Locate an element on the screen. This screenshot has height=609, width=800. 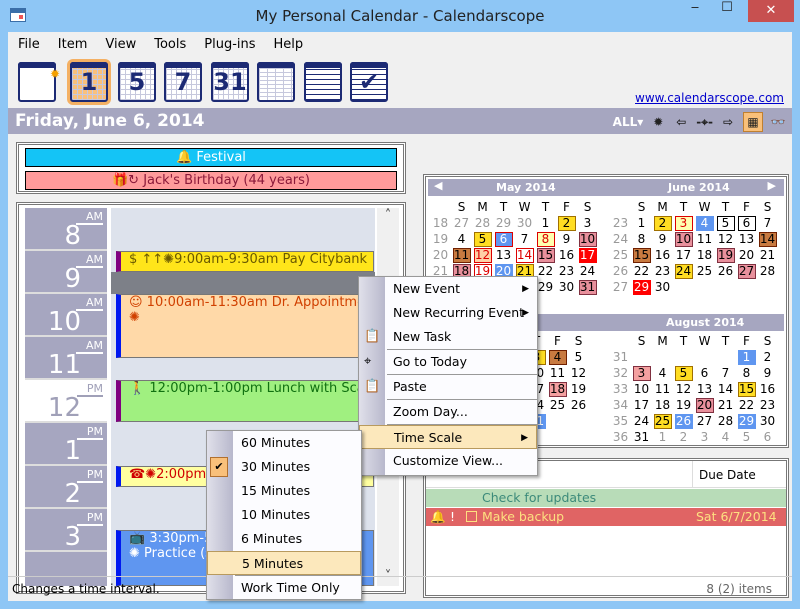
day-cell: 25 is located at coordinates (662, 421).